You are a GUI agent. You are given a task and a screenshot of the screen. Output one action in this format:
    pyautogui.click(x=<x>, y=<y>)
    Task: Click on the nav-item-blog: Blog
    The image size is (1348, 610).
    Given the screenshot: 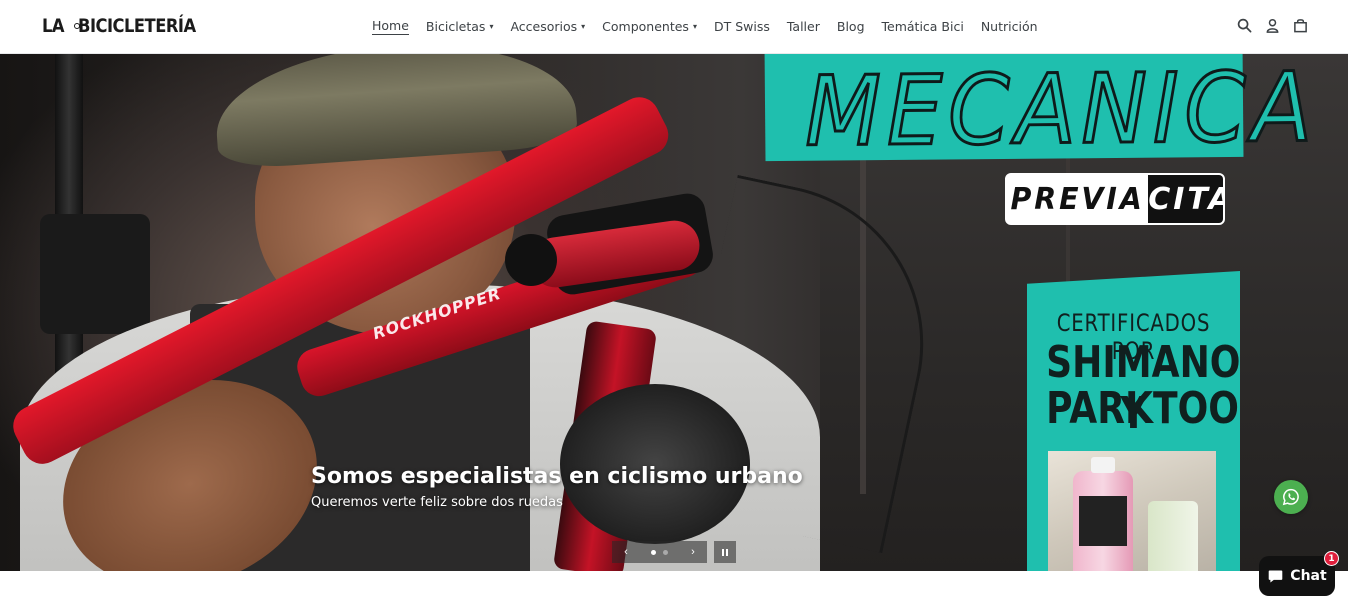 What is the action you would take?
    pyautogui.click(x=851, y=26)
    